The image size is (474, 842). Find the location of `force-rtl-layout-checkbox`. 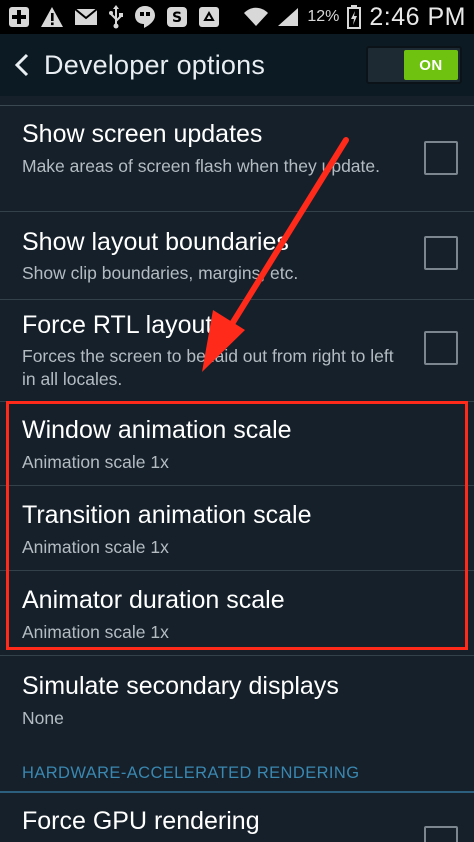

force-rtl-layout-checkbox is located at coordinates (441, 348).